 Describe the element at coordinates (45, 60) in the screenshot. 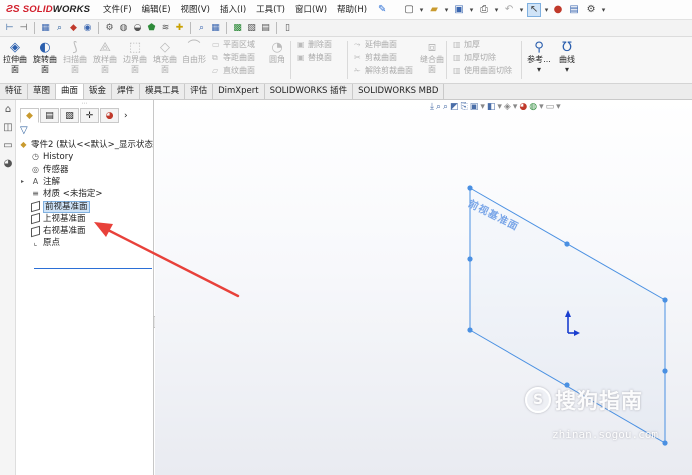

I see `revolve-surface-button: ◐ 旋转曲面` at that location.